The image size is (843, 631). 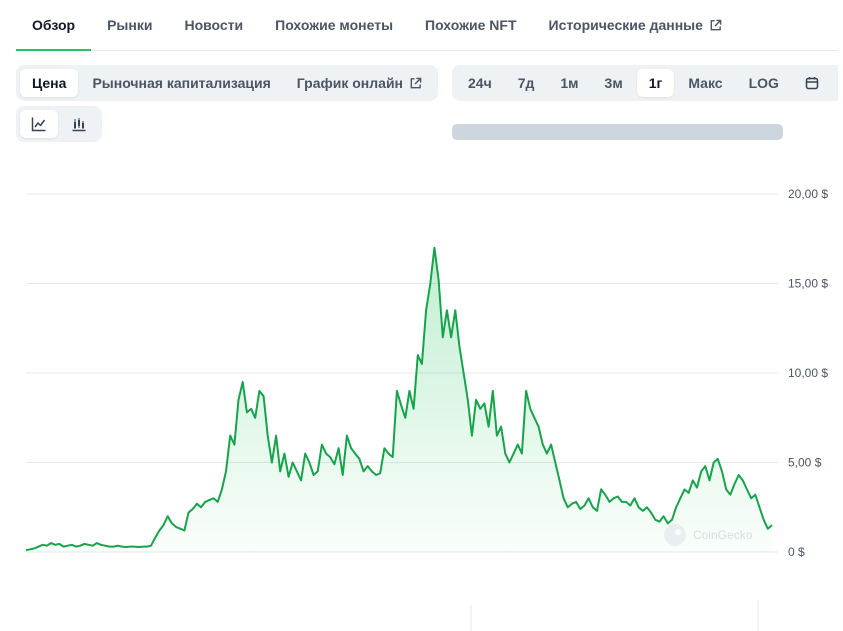 I want to click on tab-5: Исторические данные, so click(x=635, y=25).